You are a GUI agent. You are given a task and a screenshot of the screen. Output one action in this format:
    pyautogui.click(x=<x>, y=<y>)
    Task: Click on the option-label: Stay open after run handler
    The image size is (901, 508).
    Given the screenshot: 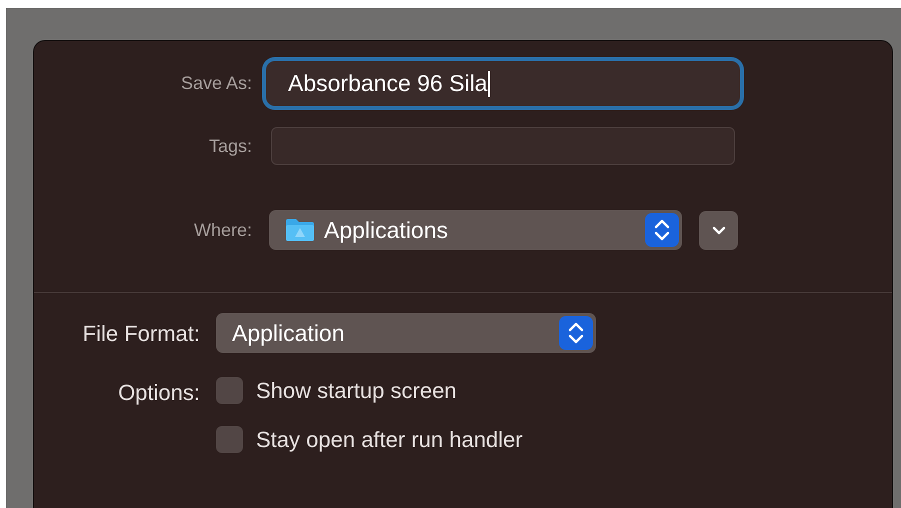 What is the action you would take?
    pyautogui.click(x=389, y=440)
    